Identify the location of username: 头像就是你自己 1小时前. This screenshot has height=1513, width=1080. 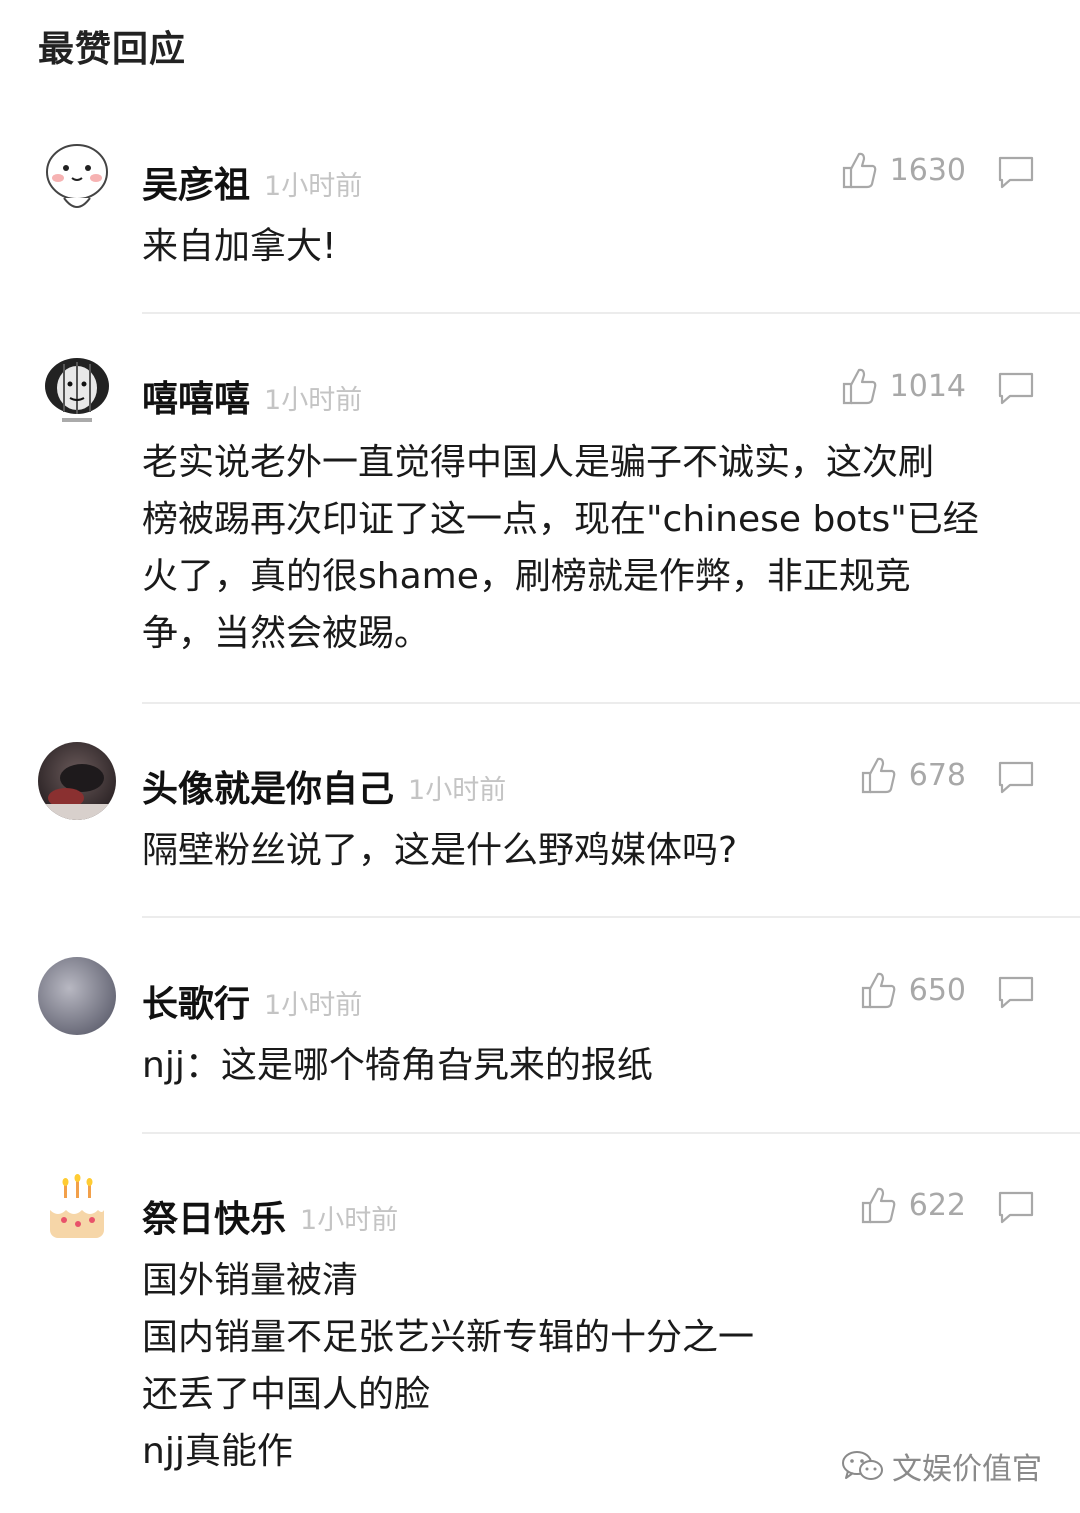
(324, 786).